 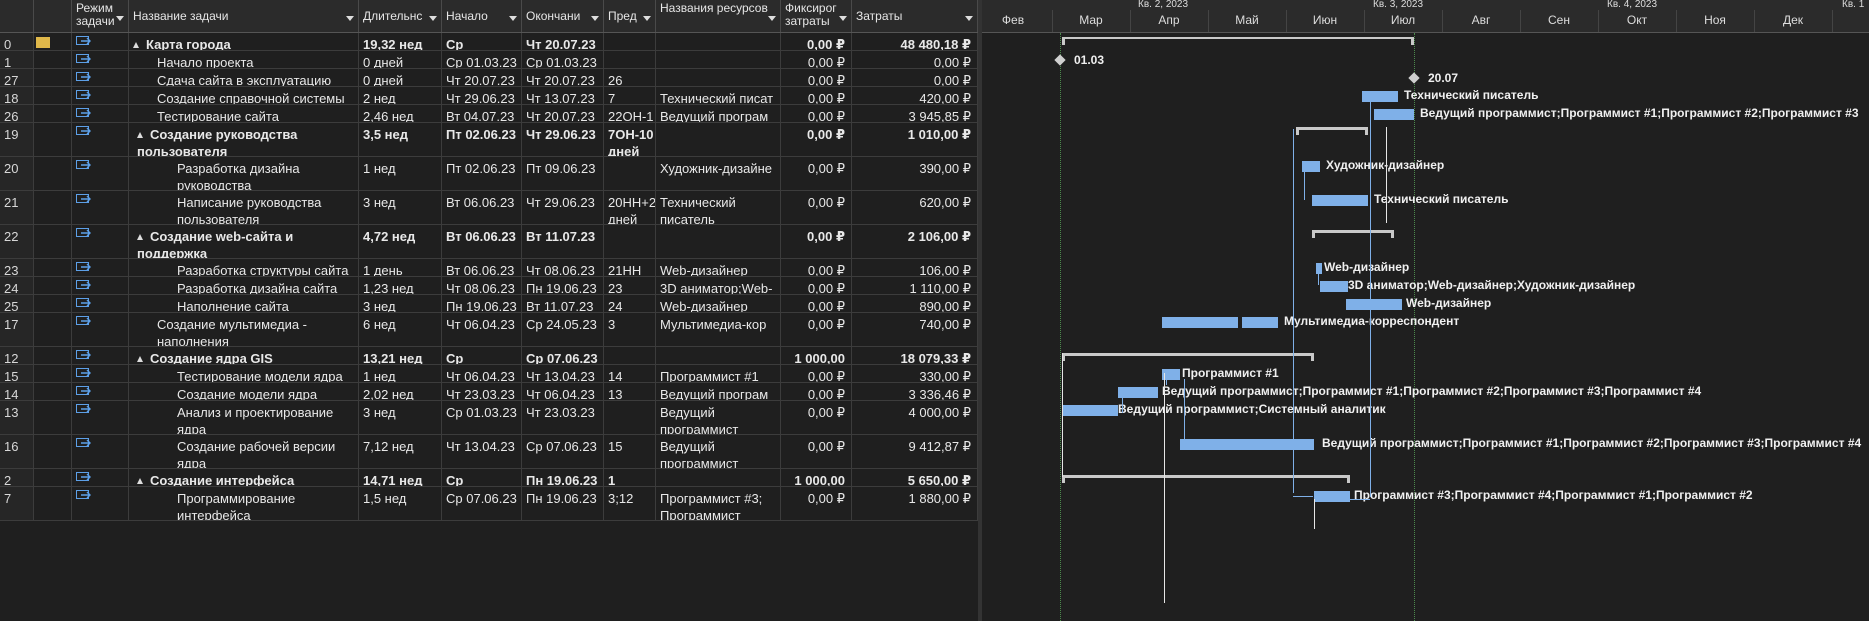 I want to click on cost-cell: 1 880,00 ₽, so click(x=915, y=503).